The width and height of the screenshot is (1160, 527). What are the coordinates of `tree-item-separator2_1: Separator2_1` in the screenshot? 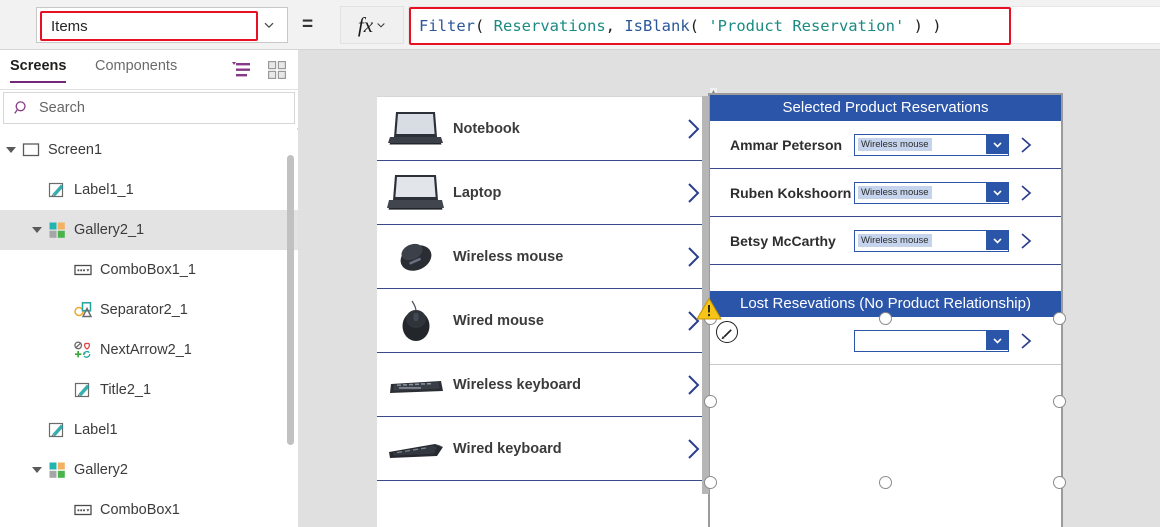 It's located at (149, 310).